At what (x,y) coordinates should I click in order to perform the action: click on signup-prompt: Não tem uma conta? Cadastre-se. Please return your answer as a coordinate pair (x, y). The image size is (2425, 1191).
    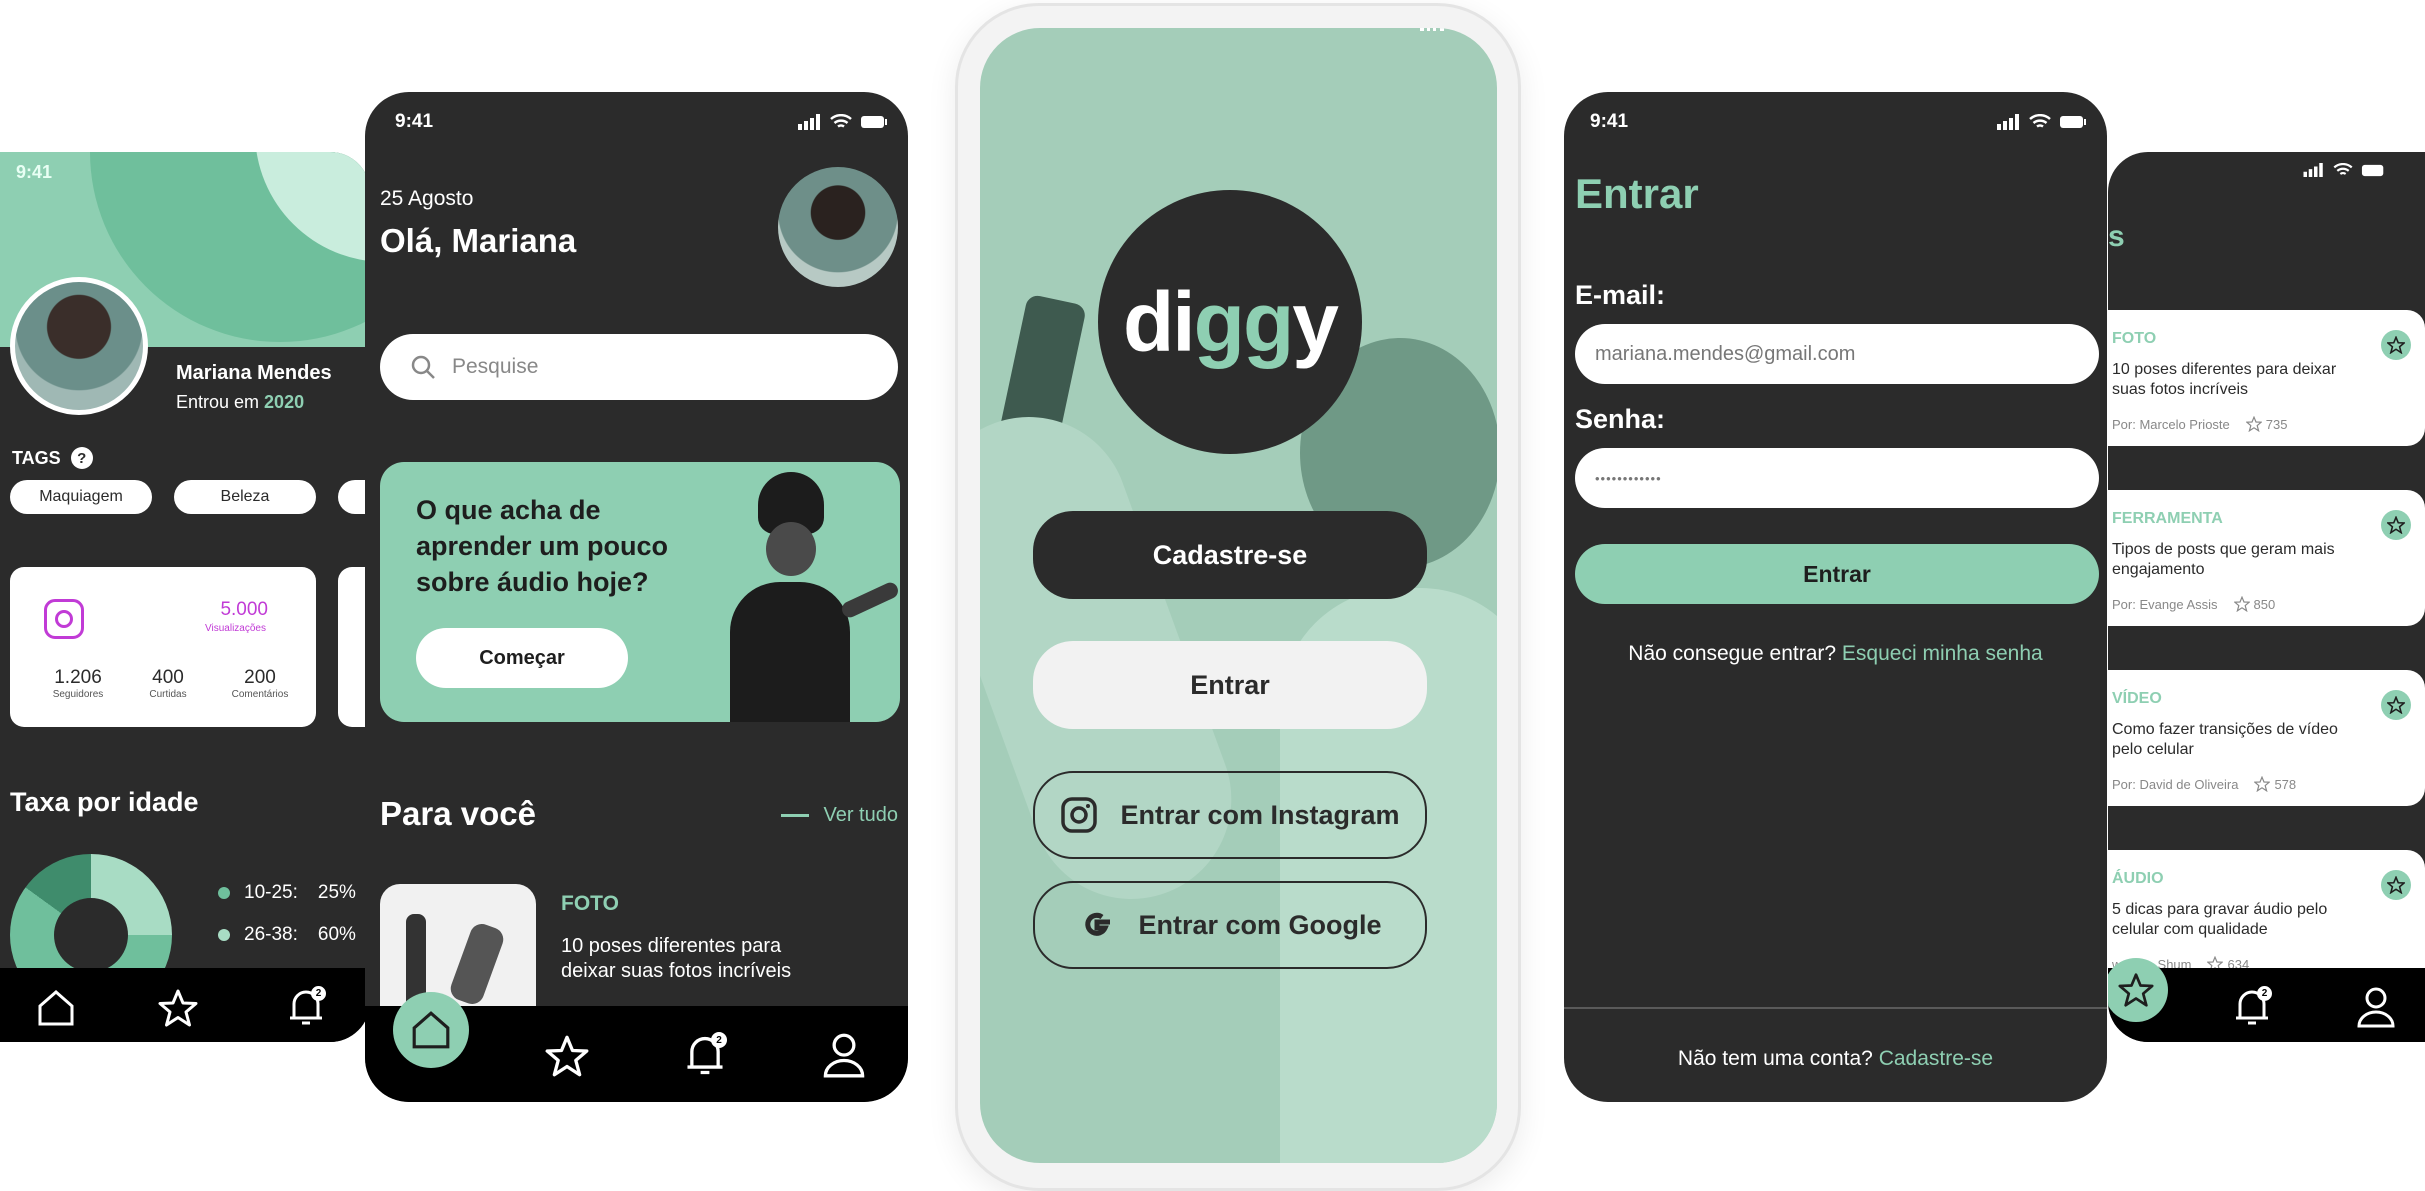
    Looking at the image, I should click on (1835, 1058).